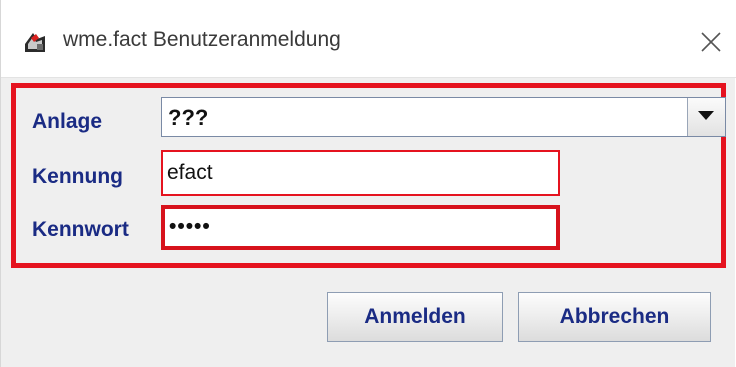 The height and width of the screenshot is (367, 736). I want to click on anlage-label: Anlage, so click(67, 121).